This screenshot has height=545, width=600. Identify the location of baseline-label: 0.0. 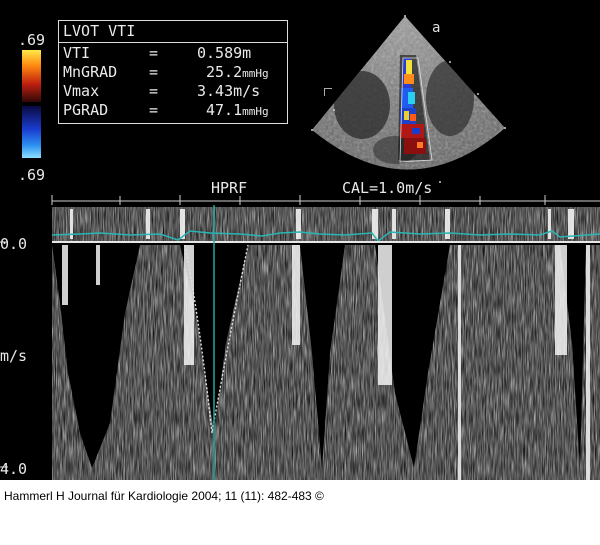
(13, 244).